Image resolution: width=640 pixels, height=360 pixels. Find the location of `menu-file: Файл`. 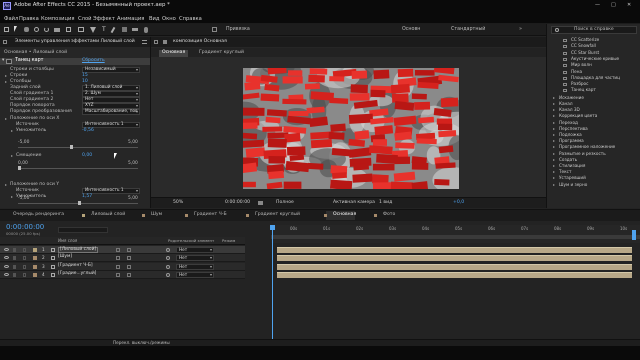

menu-file: Файл is located at coordinates (11, 19).